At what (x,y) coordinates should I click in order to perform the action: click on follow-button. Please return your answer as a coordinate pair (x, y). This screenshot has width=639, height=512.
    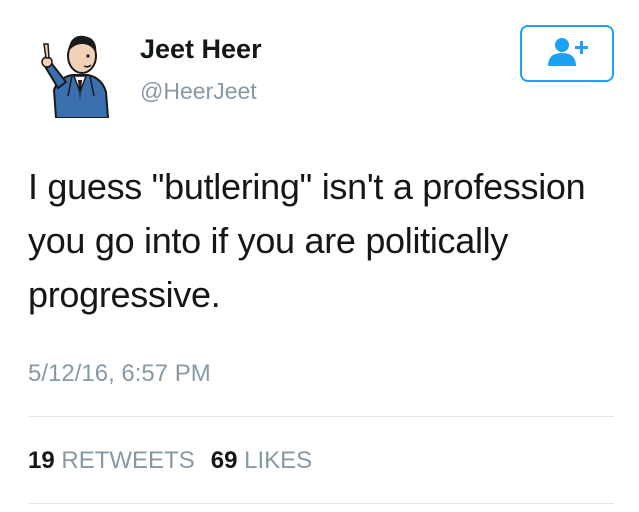
    Looking at the image, I should click on (567, 53).